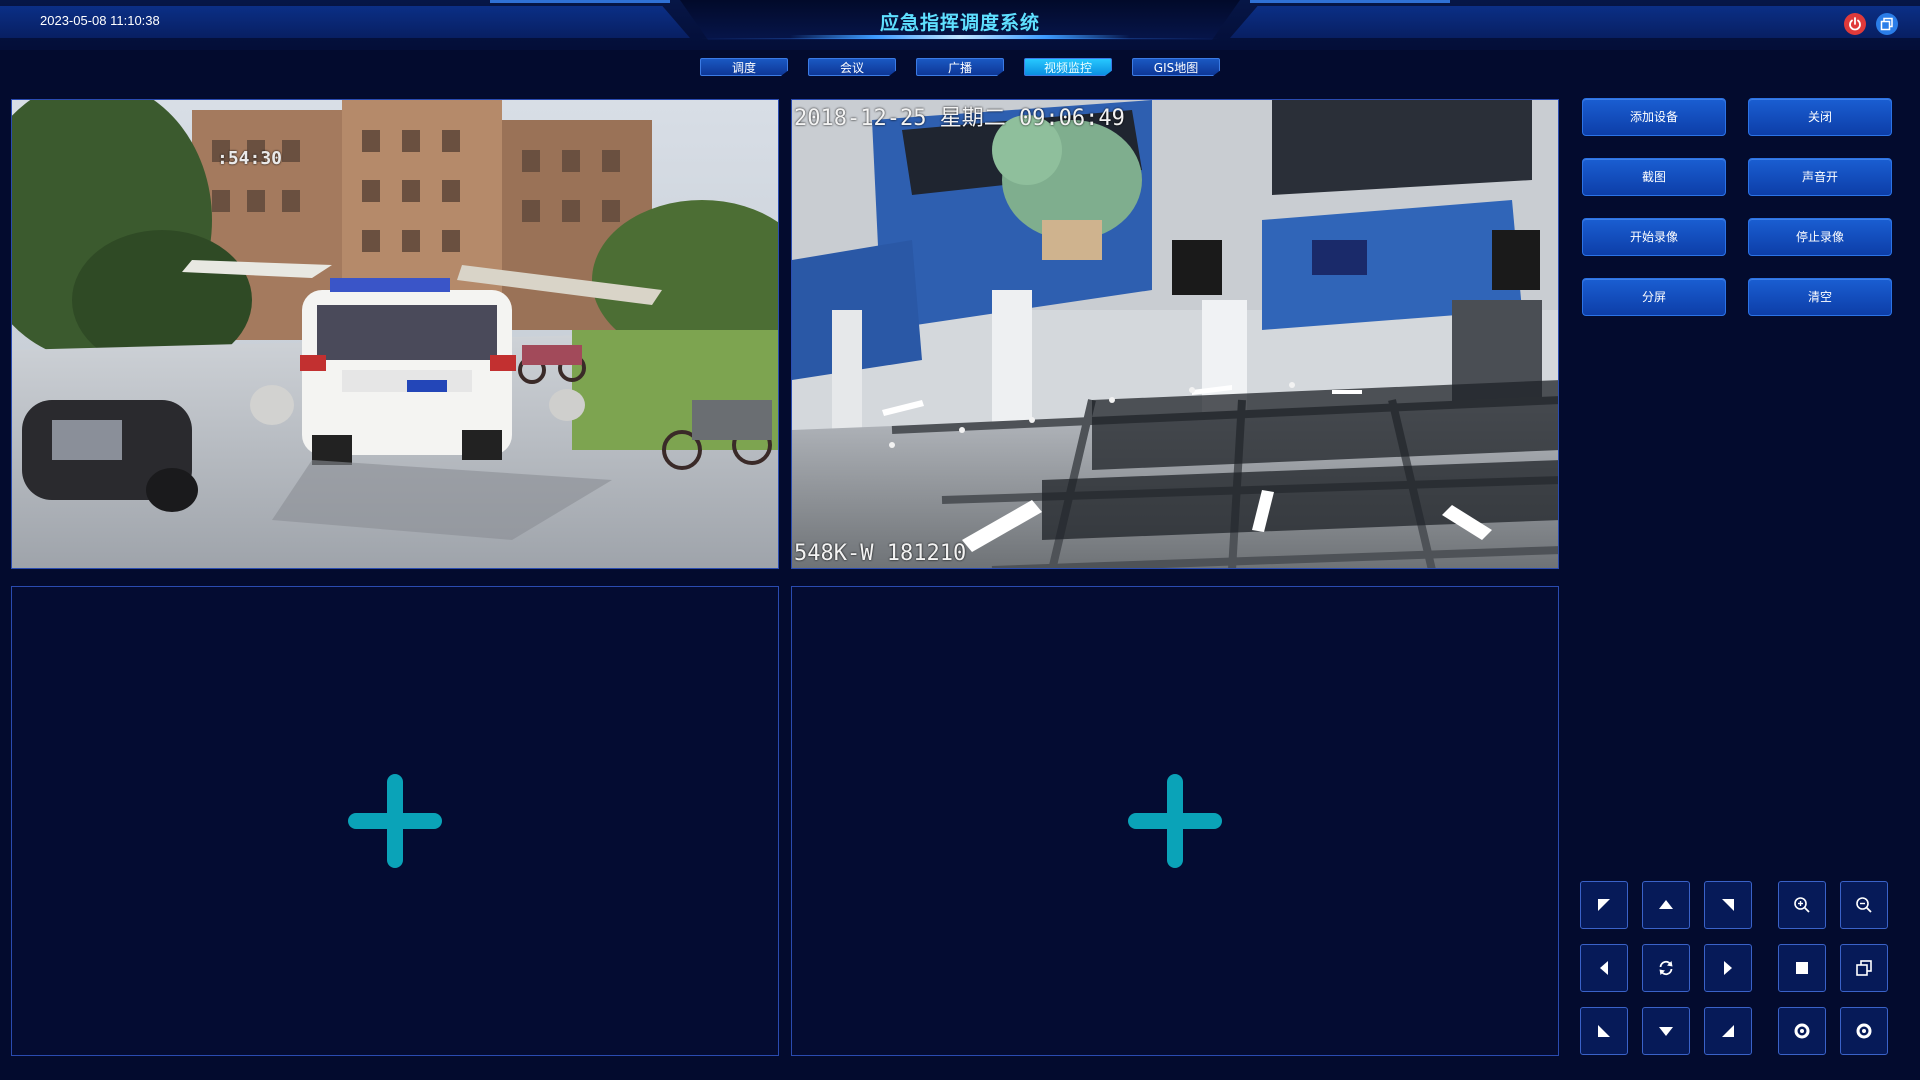  Describe the element at coordinates (1350, 1) in the screenshot. I see `header-line-right` at that location.